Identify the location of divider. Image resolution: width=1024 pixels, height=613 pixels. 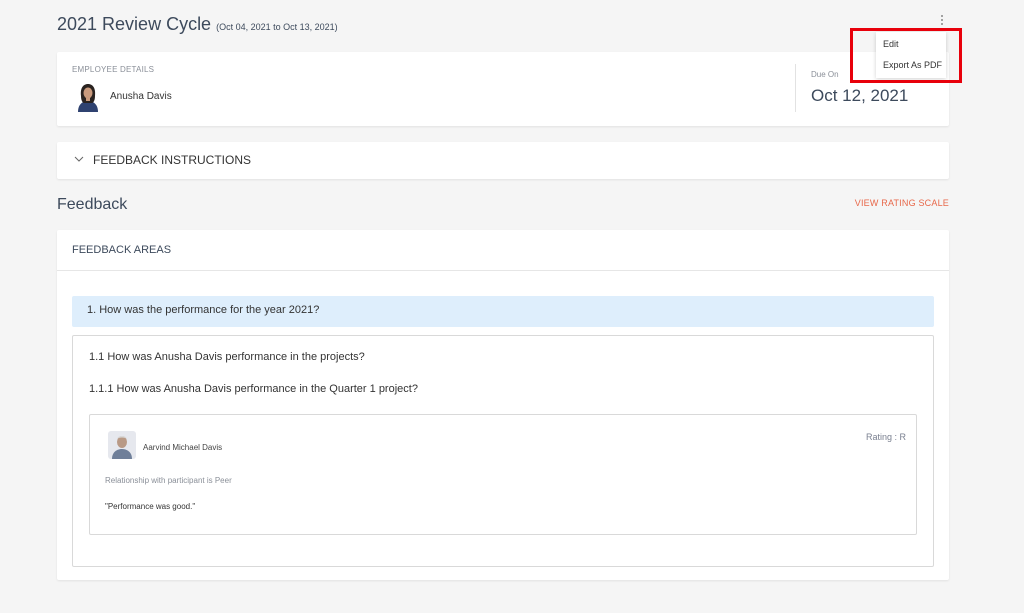
(795, 88).